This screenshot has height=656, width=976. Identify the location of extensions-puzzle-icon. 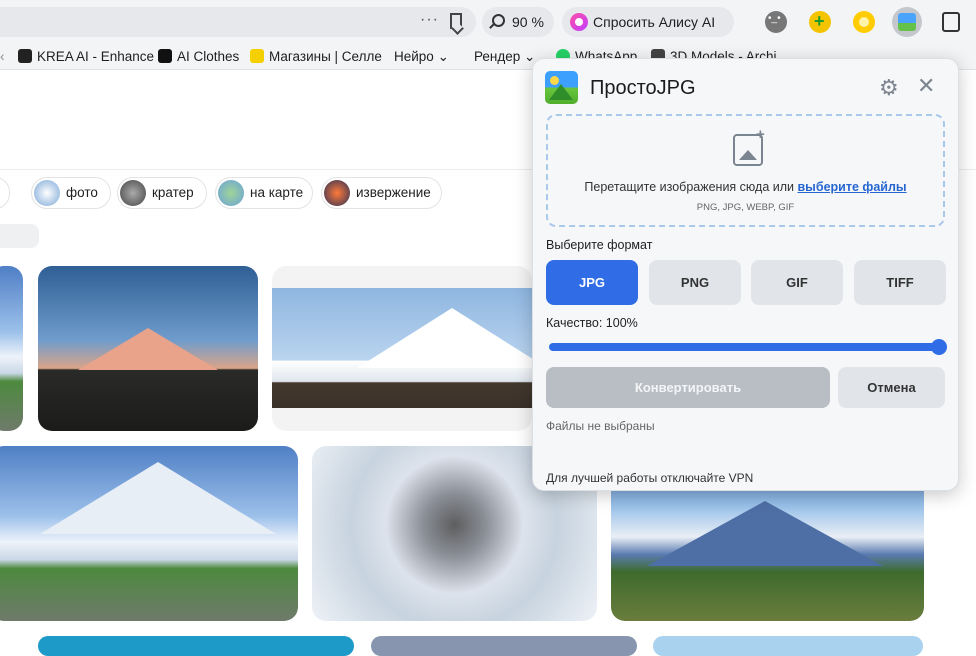
(951, 22).